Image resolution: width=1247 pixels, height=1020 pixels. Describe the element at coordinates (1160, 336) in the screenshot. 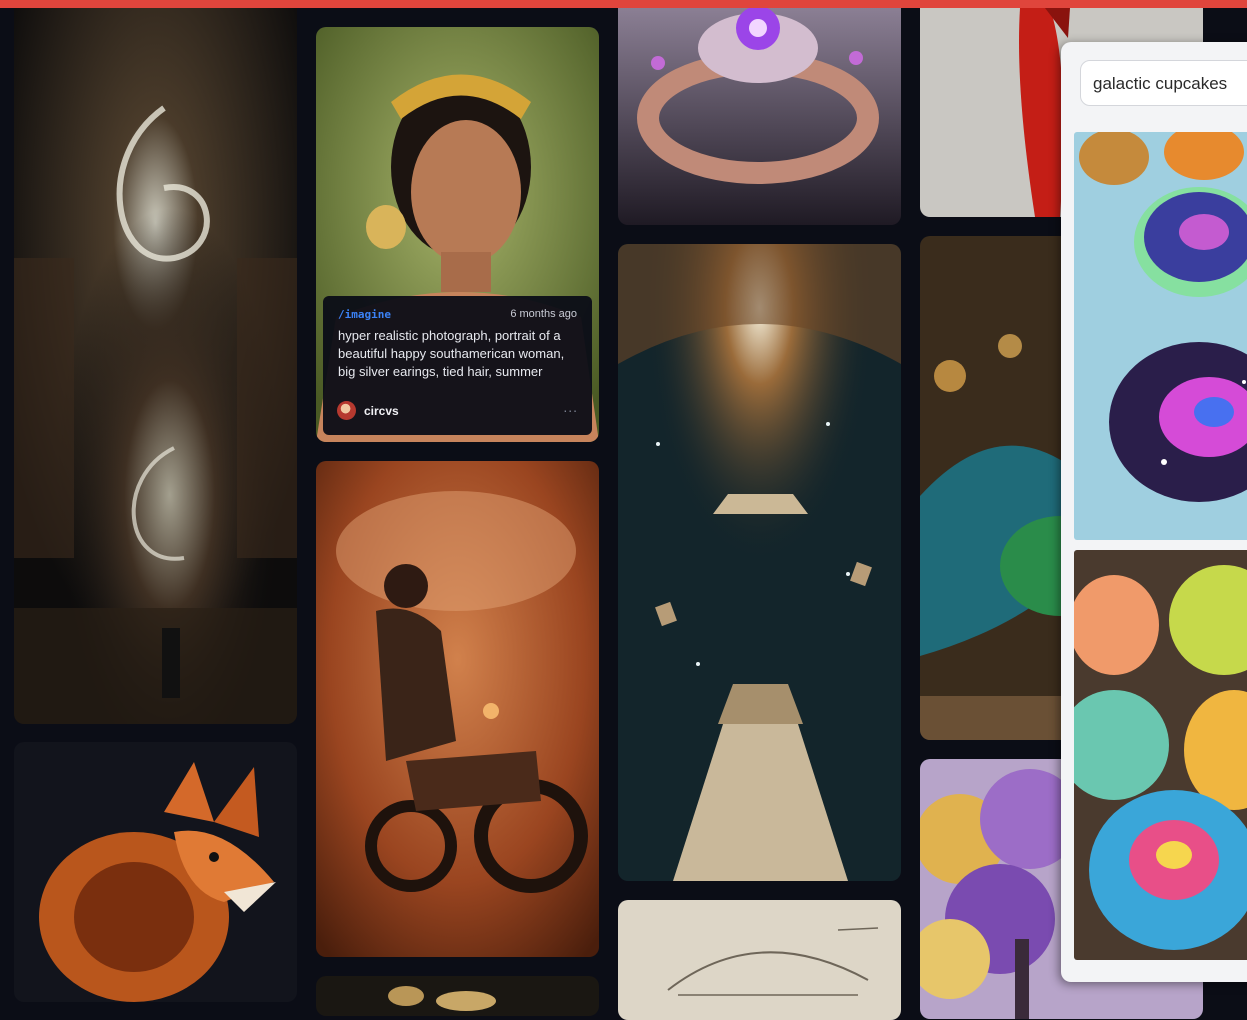

I see `search-result-galaxy-cupcakes` at that location.